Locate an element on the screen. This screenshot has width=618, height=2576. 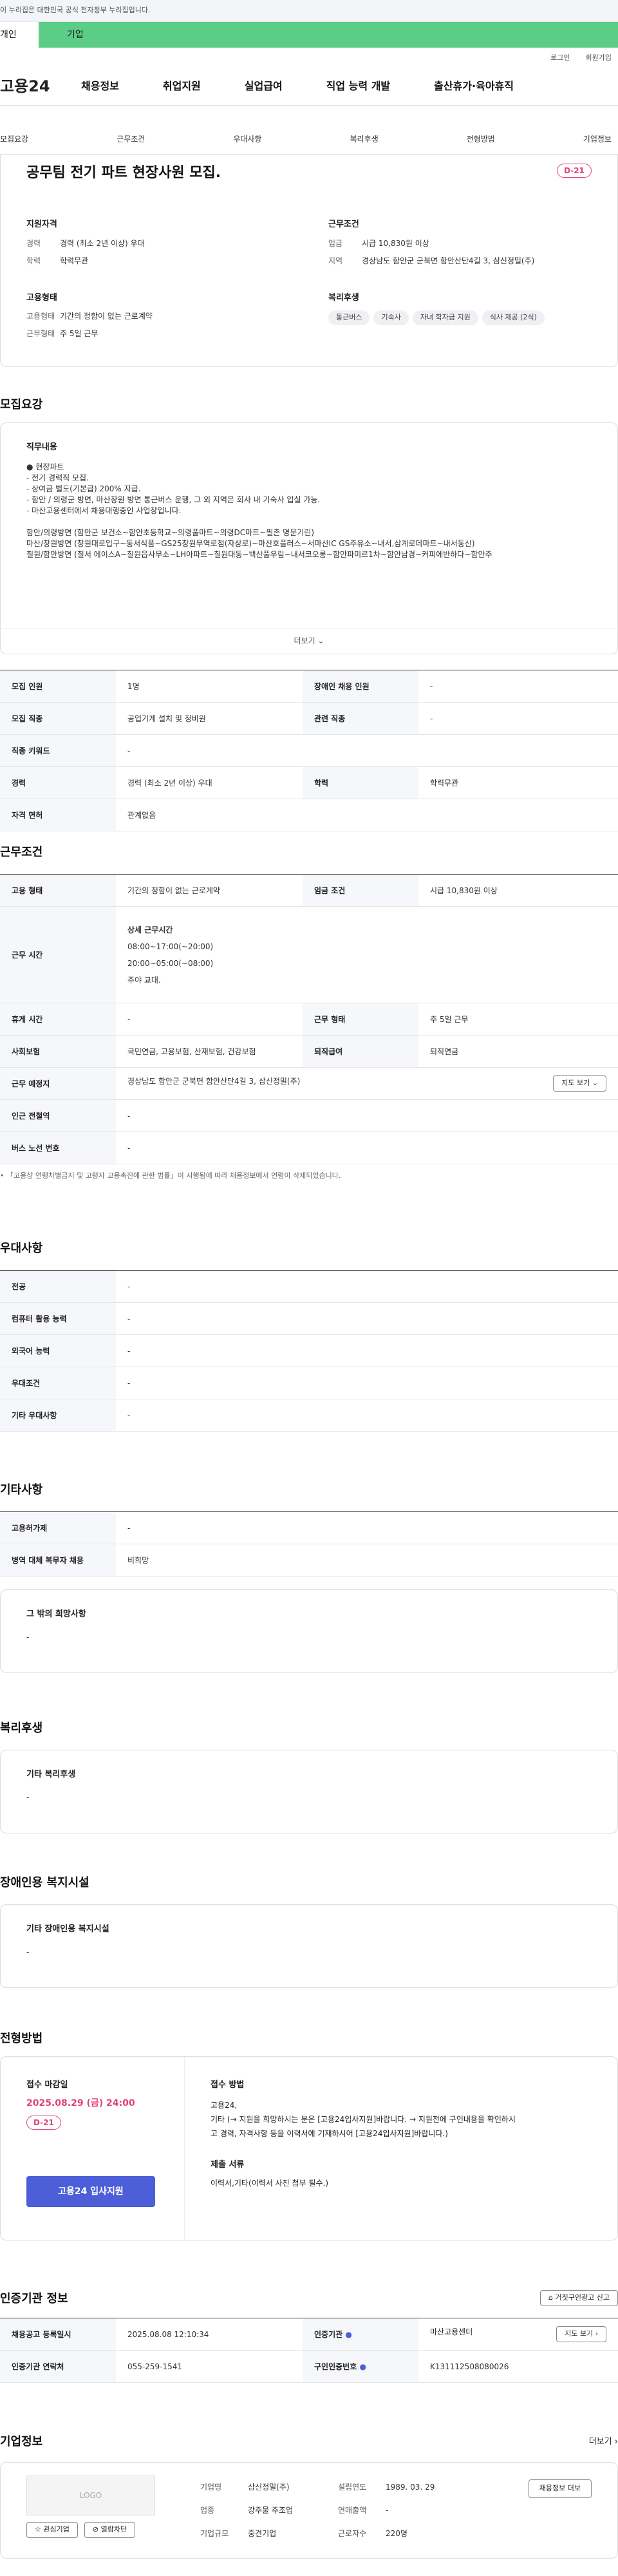
tab-personal-label: 개인 is located at coordinates (8, 35).